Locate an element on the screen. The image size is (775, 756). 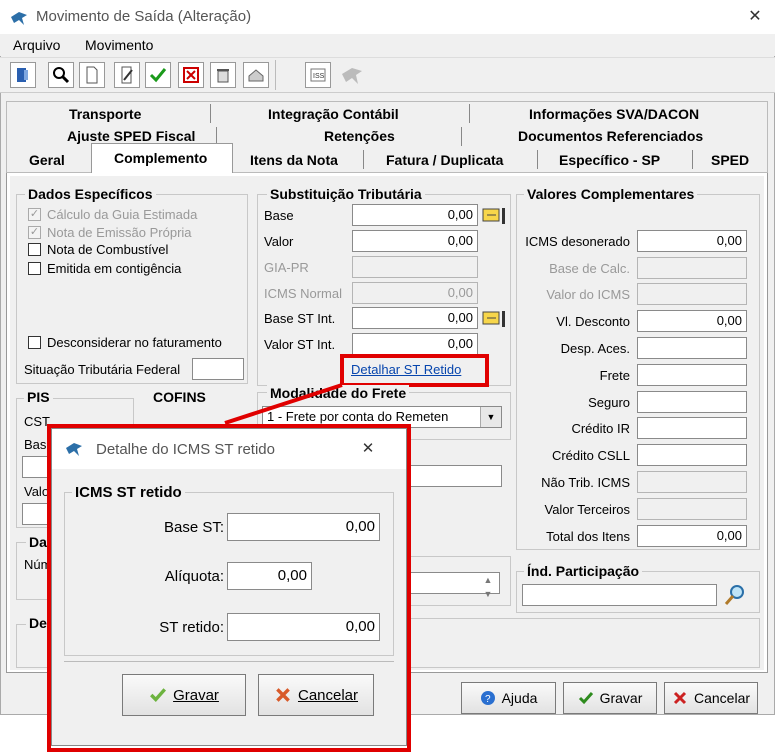
dialog-title-bar: Detalhe do ICMS ST retido ✕ is located at coordinates (229, 449).